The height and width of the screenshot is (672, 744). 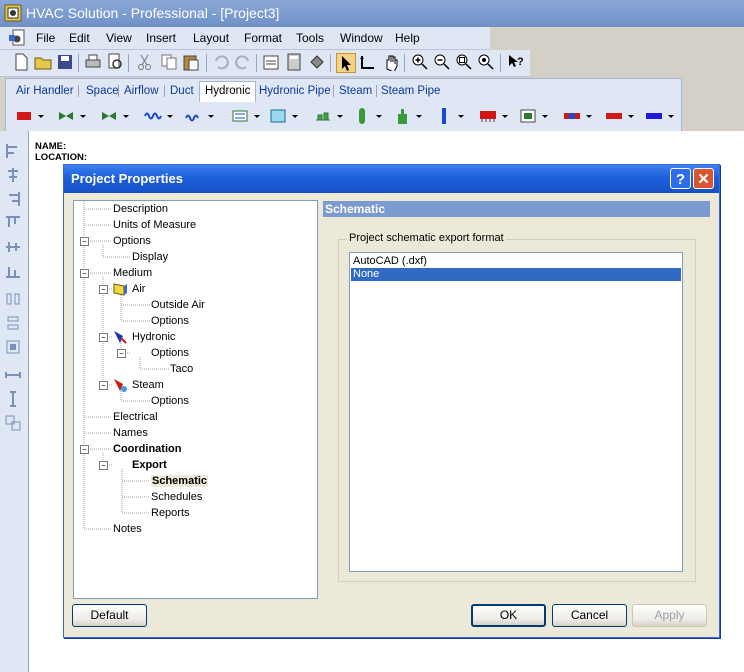 I want to click on same-size-icon, so click(x=13, y=347).